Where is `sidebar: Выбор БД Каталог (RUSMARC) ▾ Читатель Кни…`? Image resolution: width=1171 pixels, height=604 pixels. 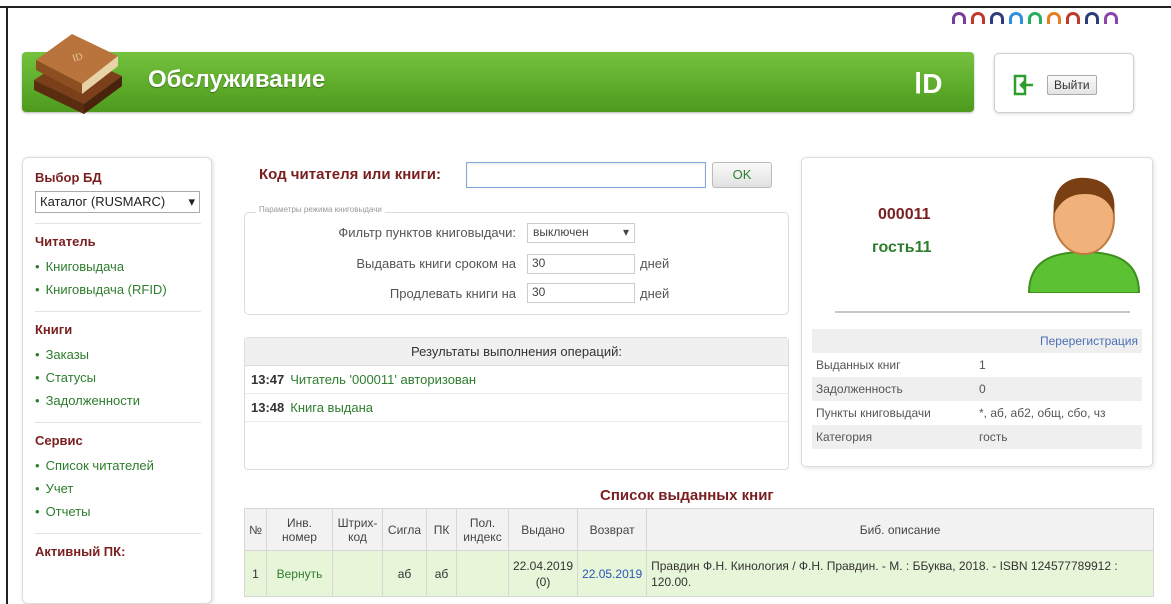
sidebar: Выбор БД Каталог (RUSMARC) ▾ Читатель Кни… is located at coordinates (117, 380).